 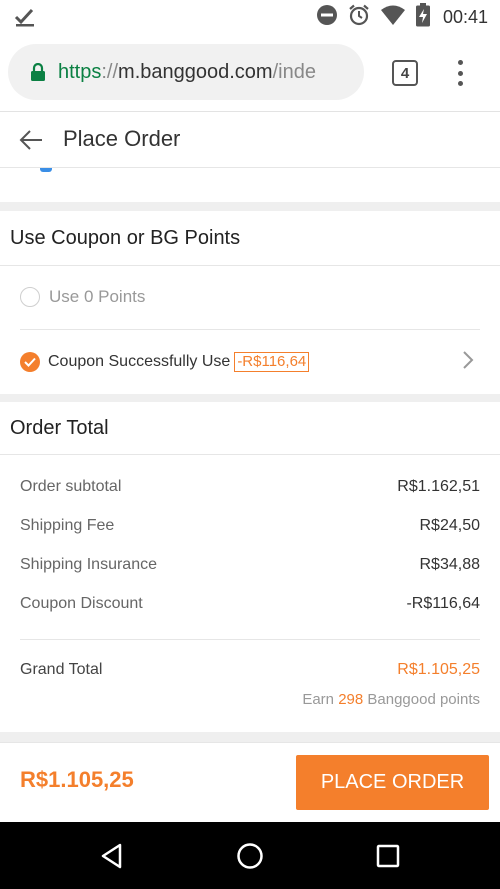 What do you see at coordinates (88, 564) in the screenshot?
I see `line-label: Shipping Insurance` at bounding box center [88, 564].